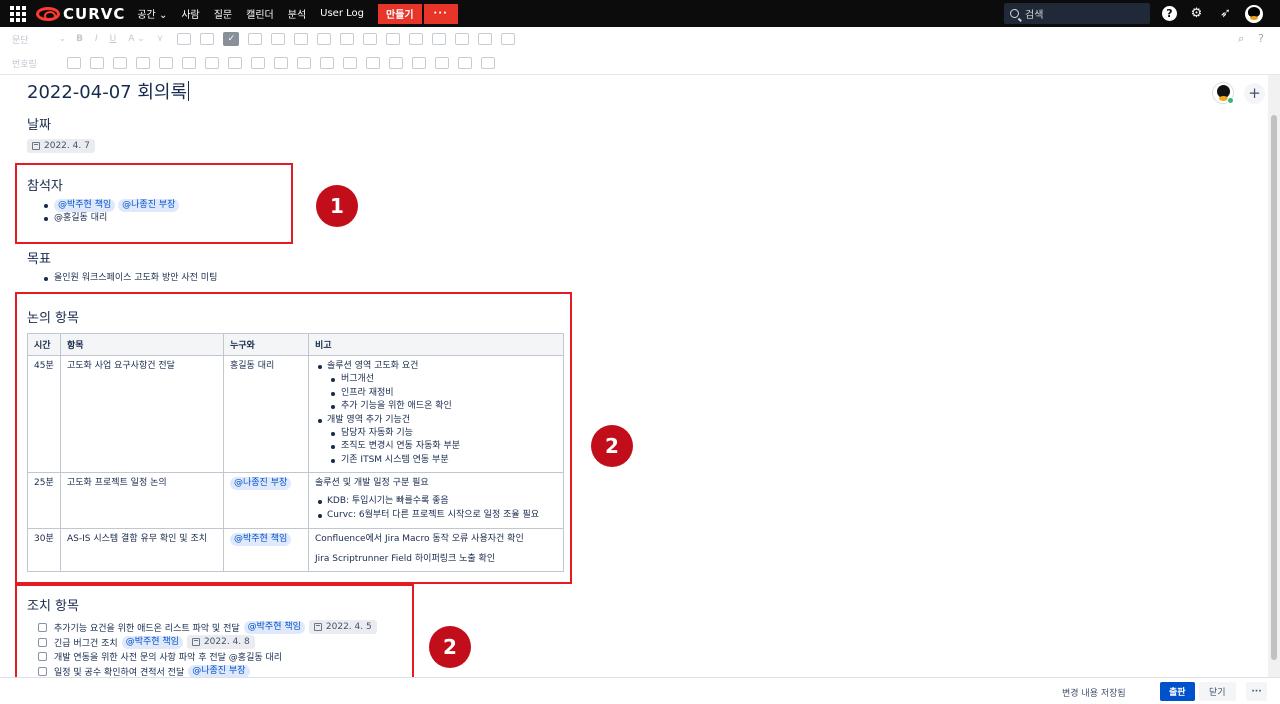  Describe the element at coordinates (39, 259) in the screenshot. I see `goal-heading: 목표` at that location.